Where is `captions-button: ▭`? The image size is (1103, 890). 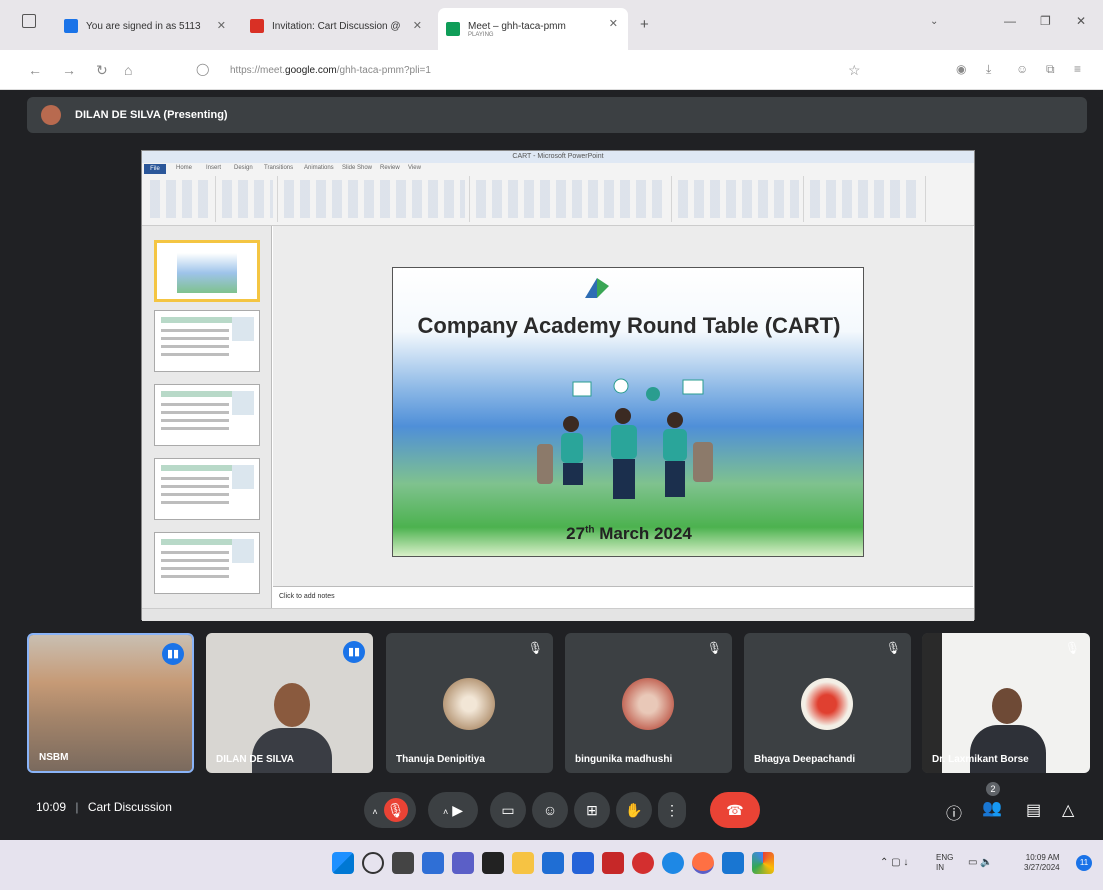 captions-button: ▭ is located at coordinates (508, 810).